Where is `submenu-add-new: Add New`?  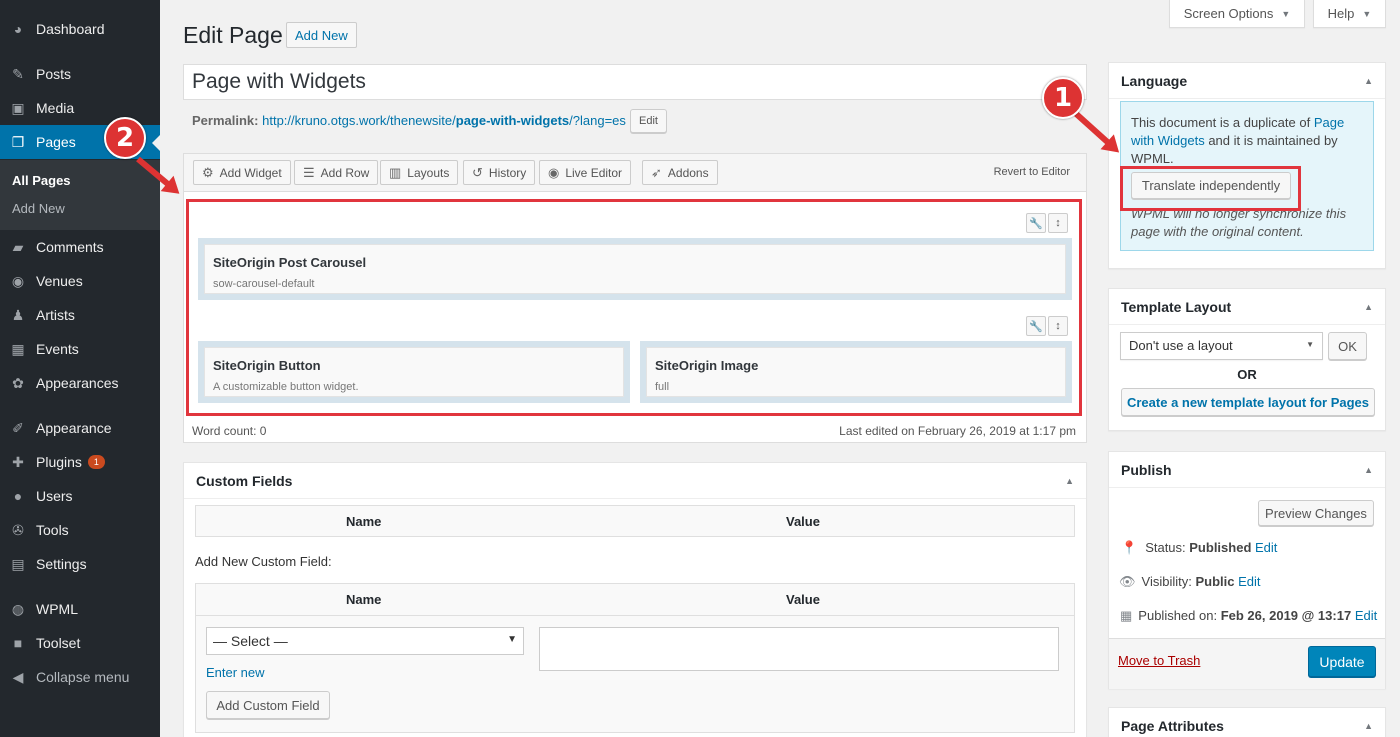
submenu-add-new: Add New is located at coordinates (38, 208).